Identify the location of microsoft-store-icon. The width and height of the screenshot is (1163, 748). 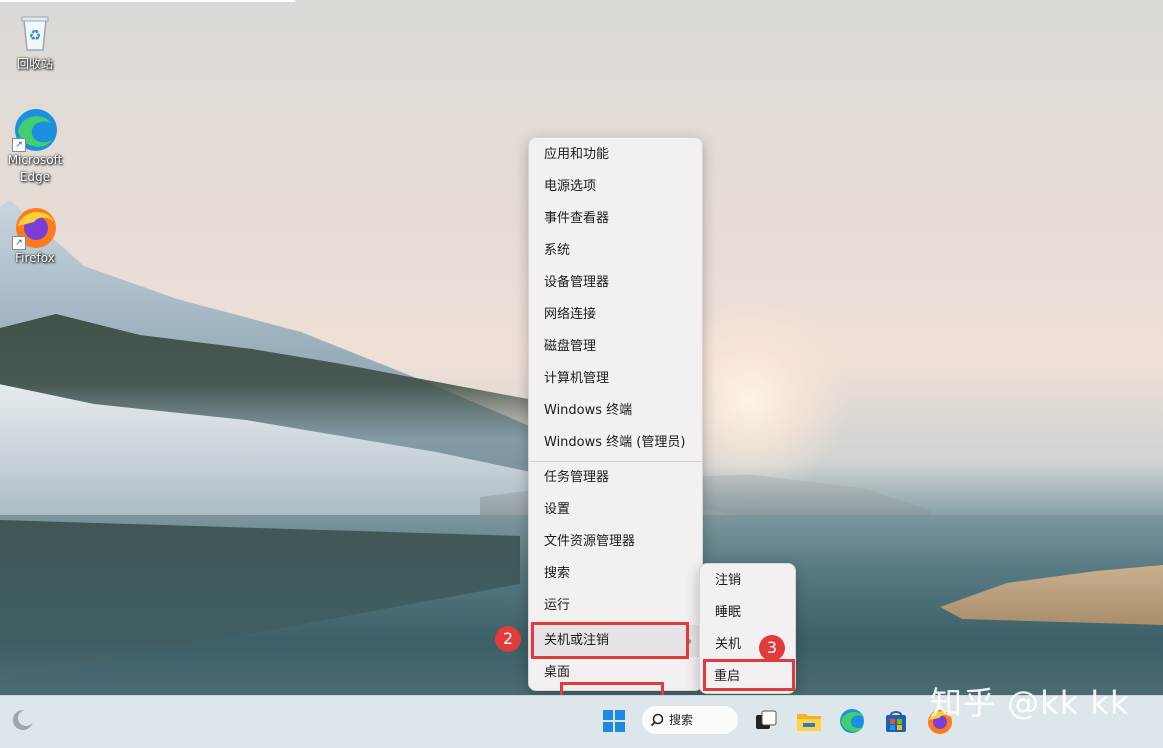
(896, 721).